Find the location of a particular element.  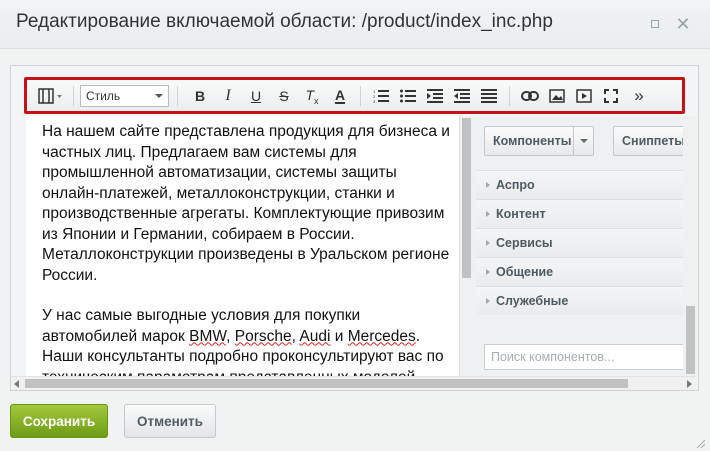

panel-scrollbar is located at coordinates (690, 246).